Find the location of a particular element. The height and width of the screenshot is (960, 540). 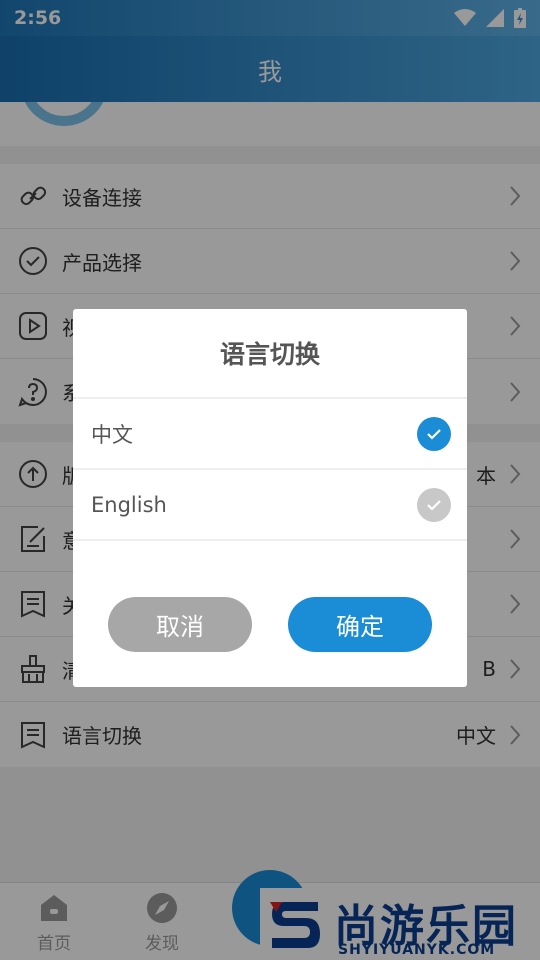

language-option-english: English is located at coordinates (270, 505).